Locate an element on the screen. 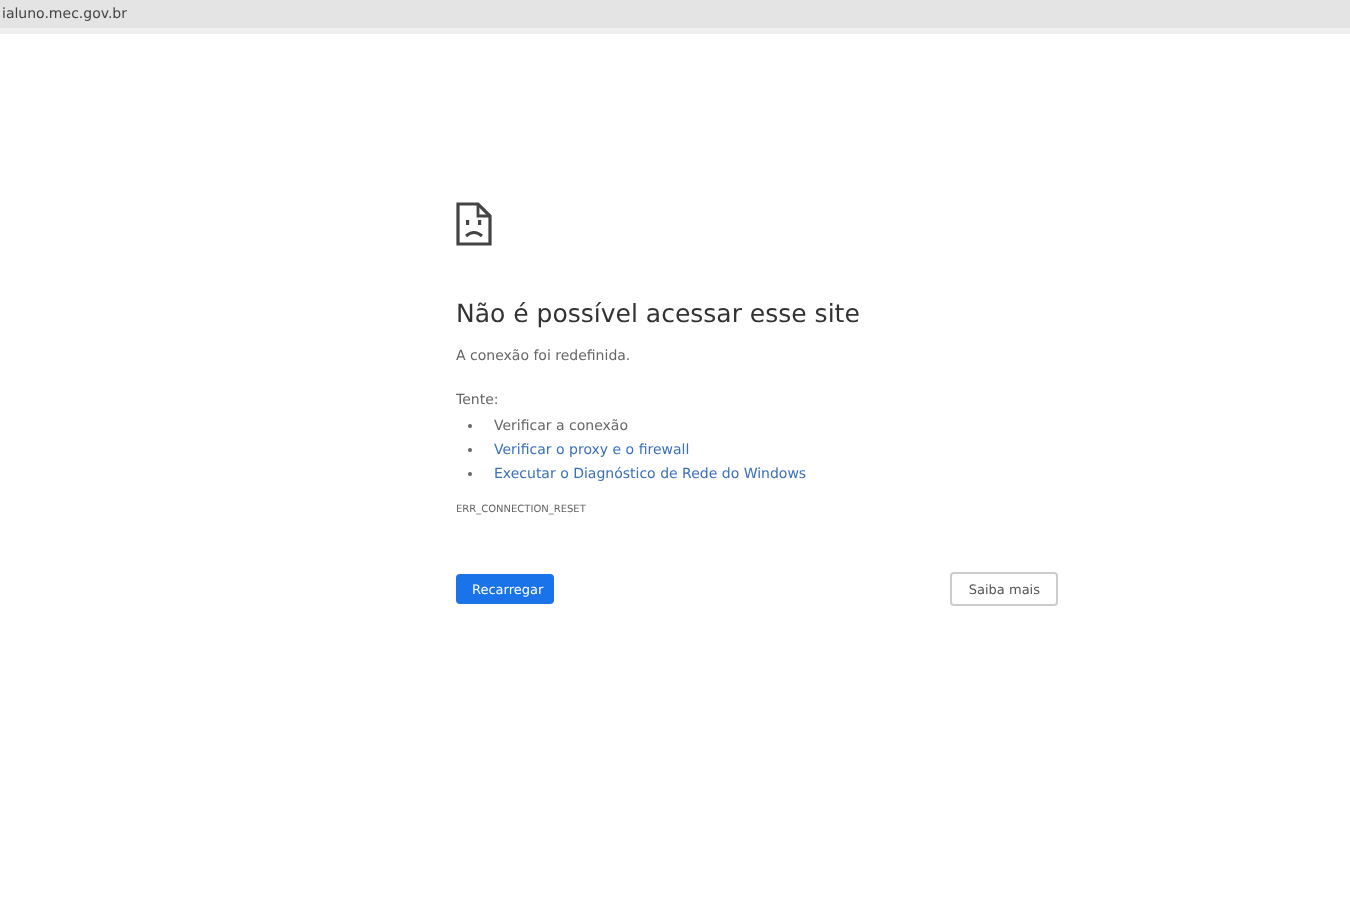  error-title: Não é possível acessar esse site is located at coordinates (658, 313).